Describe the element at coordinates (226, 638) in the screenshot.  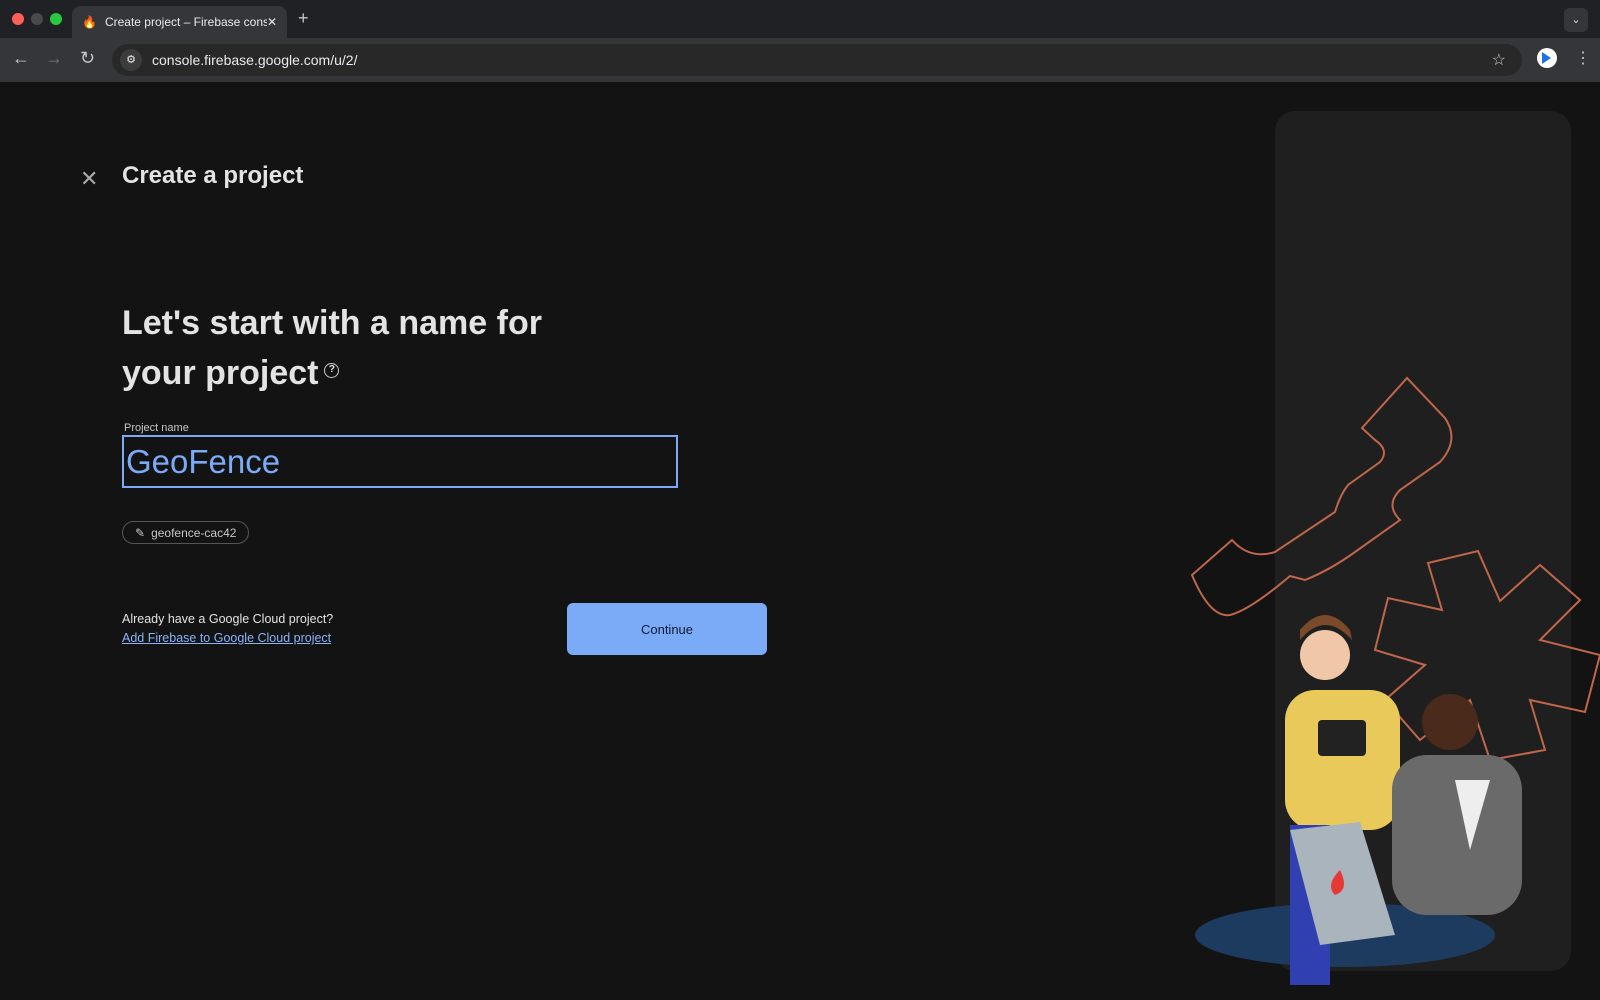
I see `add-firebase-to-cloud-link: Add Firebase to Google Cloud project` at that location.